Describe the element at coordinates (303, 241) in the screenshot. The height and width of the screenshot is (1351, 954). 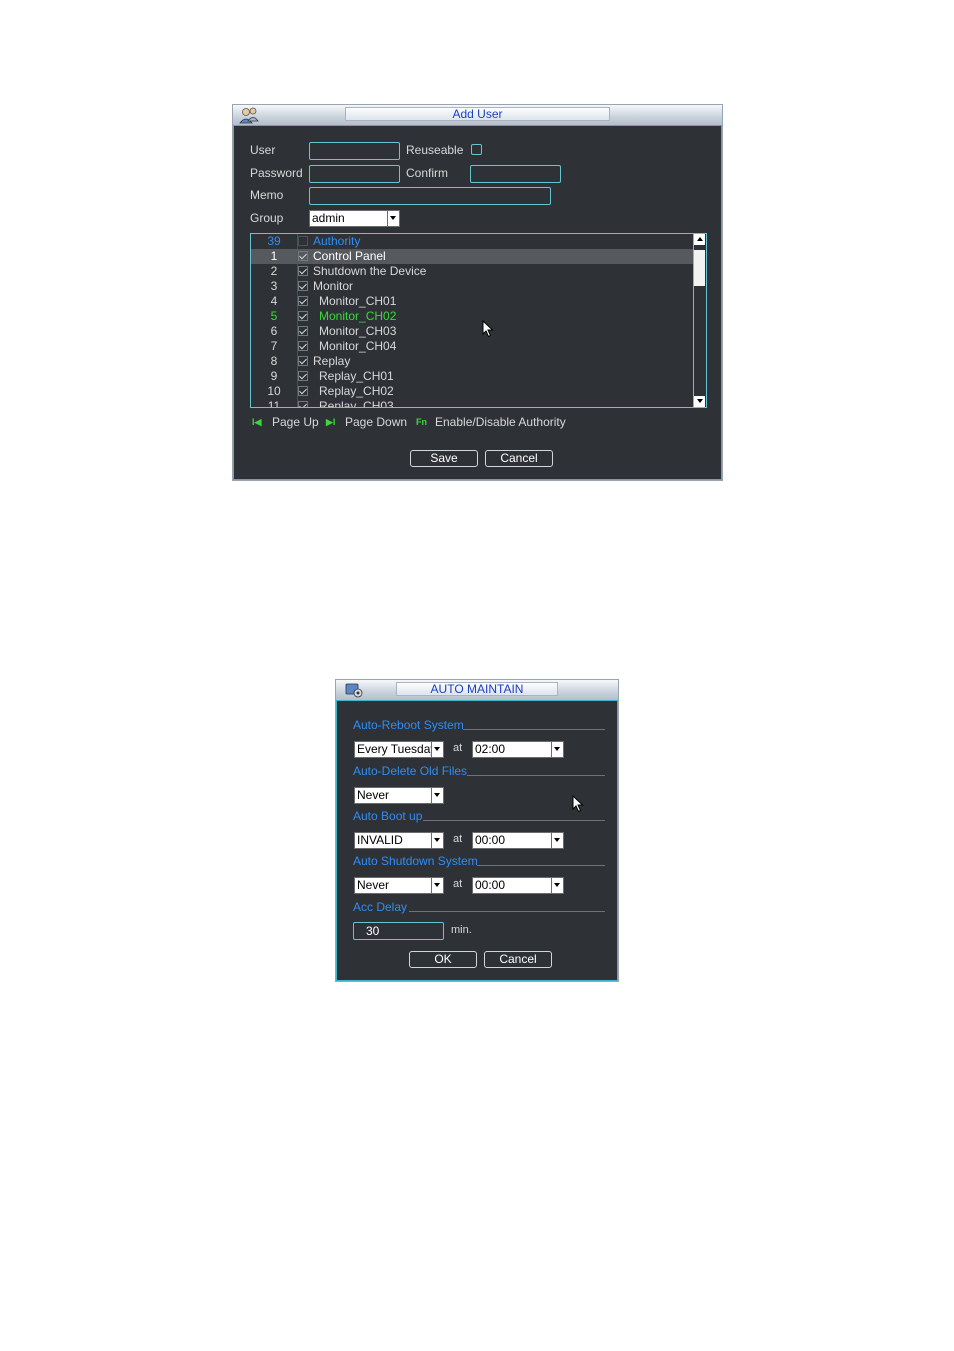
I see `select-all-checkbox` at that location.